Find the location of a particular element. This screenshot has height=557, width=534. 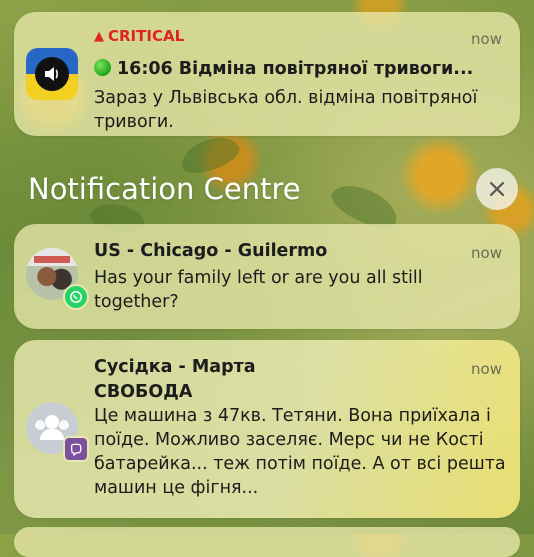

green-circle-icon is located at coordinates (102, 67).